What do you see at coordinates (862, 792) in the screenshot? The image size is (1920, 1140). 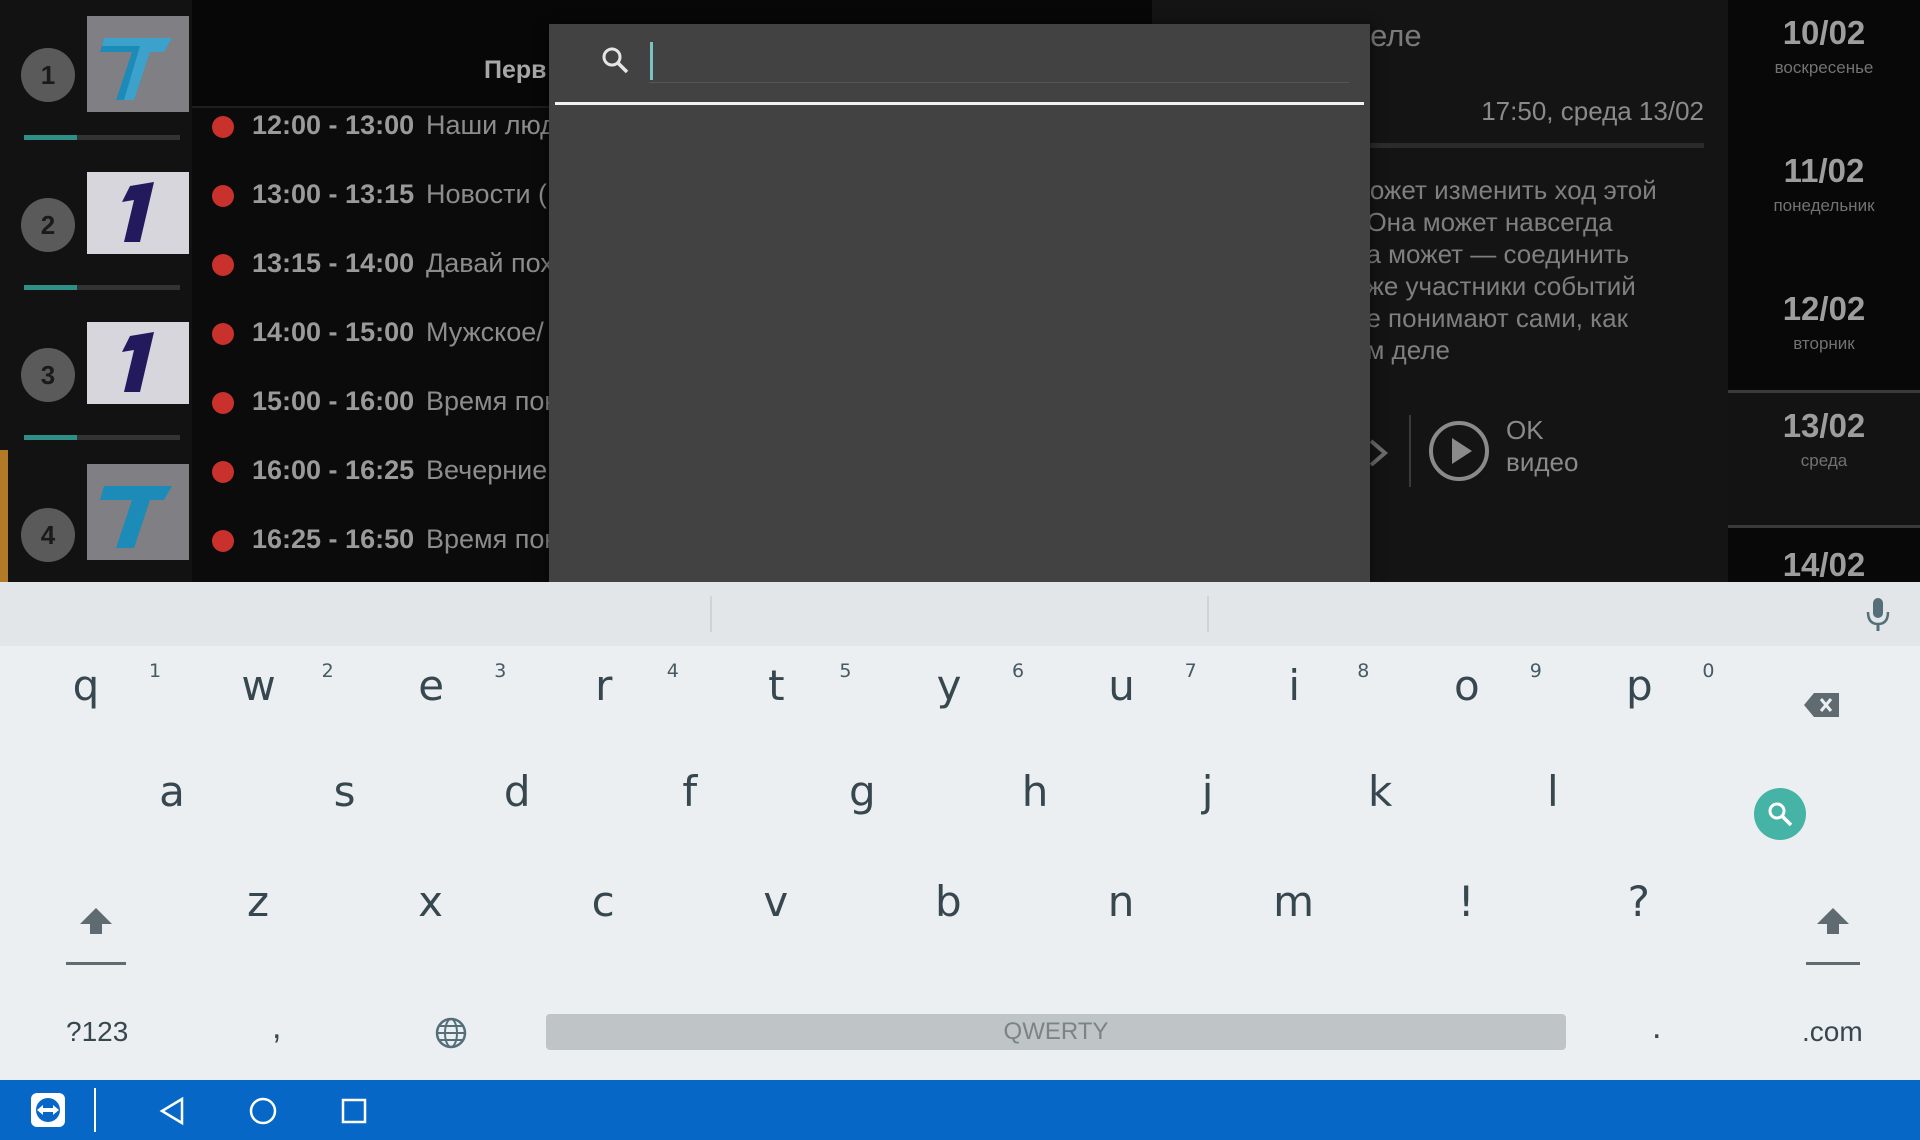 I see `key-g: g` at bounding box center [862, 792].